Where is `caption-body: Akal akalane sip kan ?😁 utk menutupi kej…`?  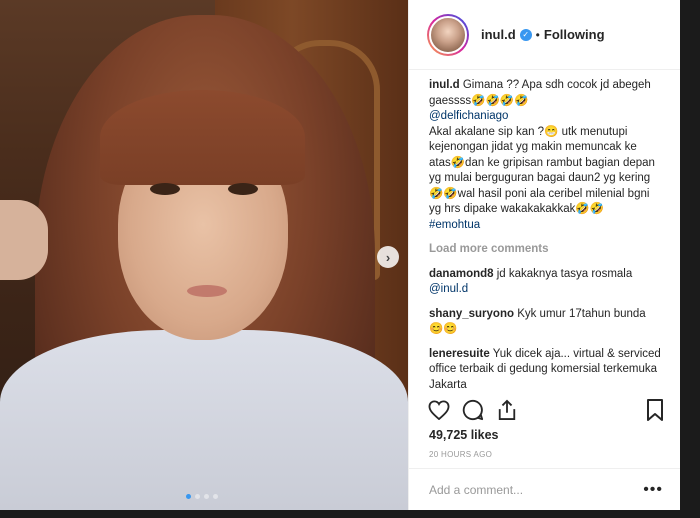
caption-body: Akal akalane sip kan ?😁 utk menutupi kej… is located at coordinates (542, 170).